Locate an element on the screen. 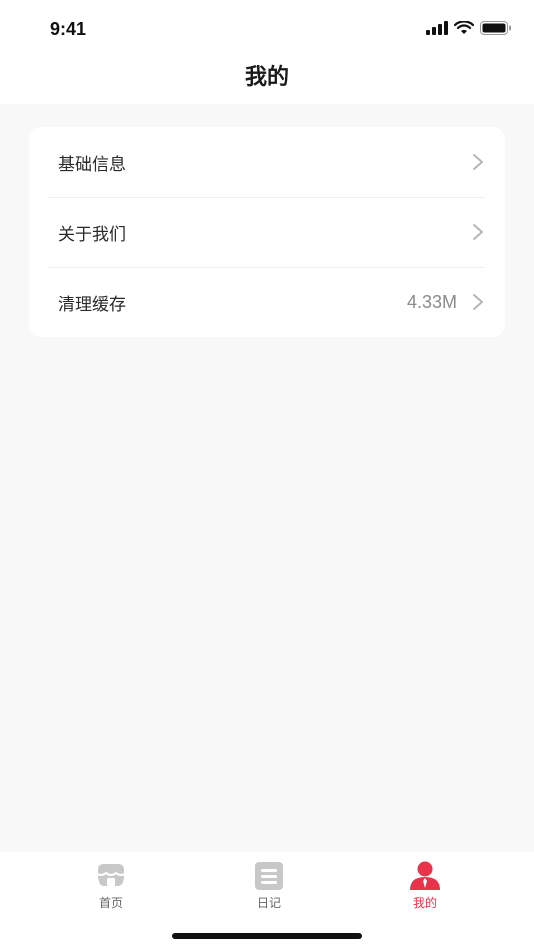 Image resolution: width=534 pixels, height=950 pixels. wifi-icon is located at coordinates (464, 27).